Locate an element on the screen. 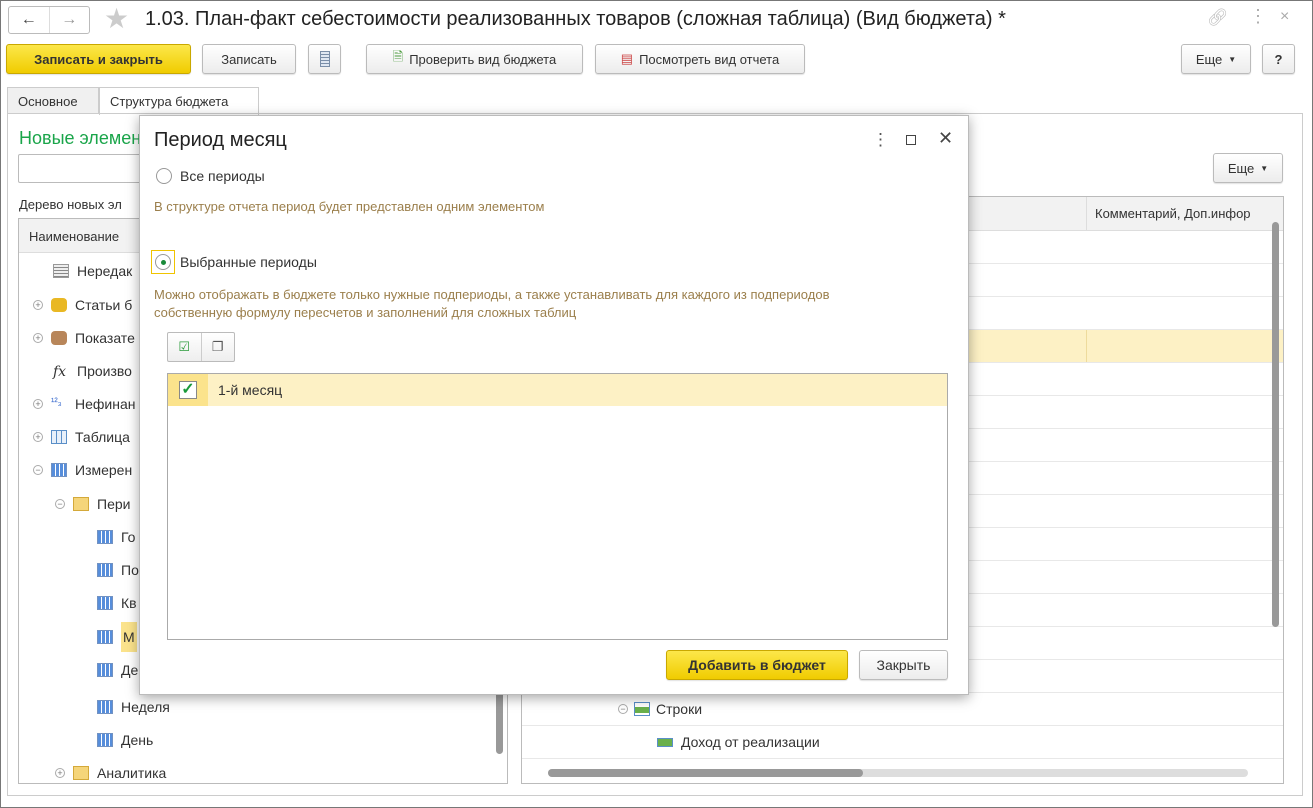  tree-item: − Измерен is located at coordinates (82, 470).